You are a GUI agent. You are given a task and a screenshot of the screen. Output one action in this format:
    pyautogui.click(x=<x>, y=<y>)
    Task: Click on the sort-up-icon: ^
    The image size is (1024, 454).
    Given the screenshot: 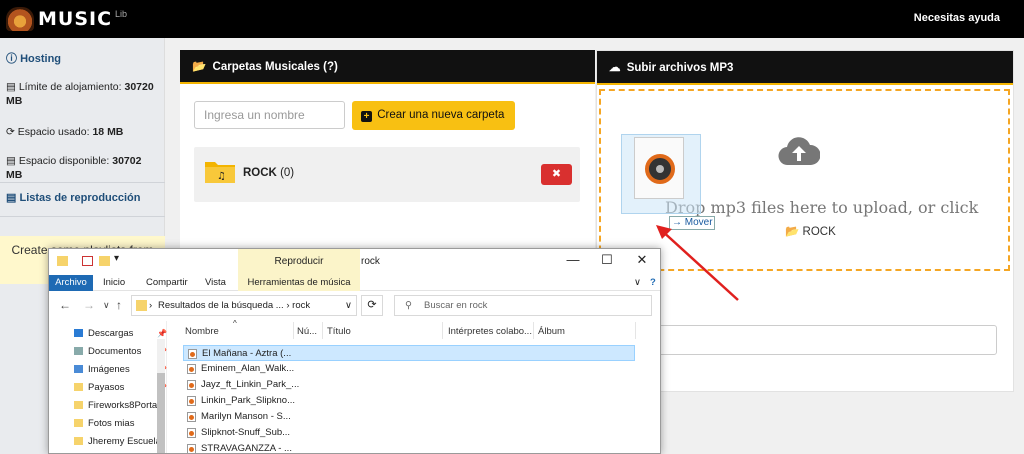 What is the action you would take?
    pyautogui.click(x=235, y=323)
    